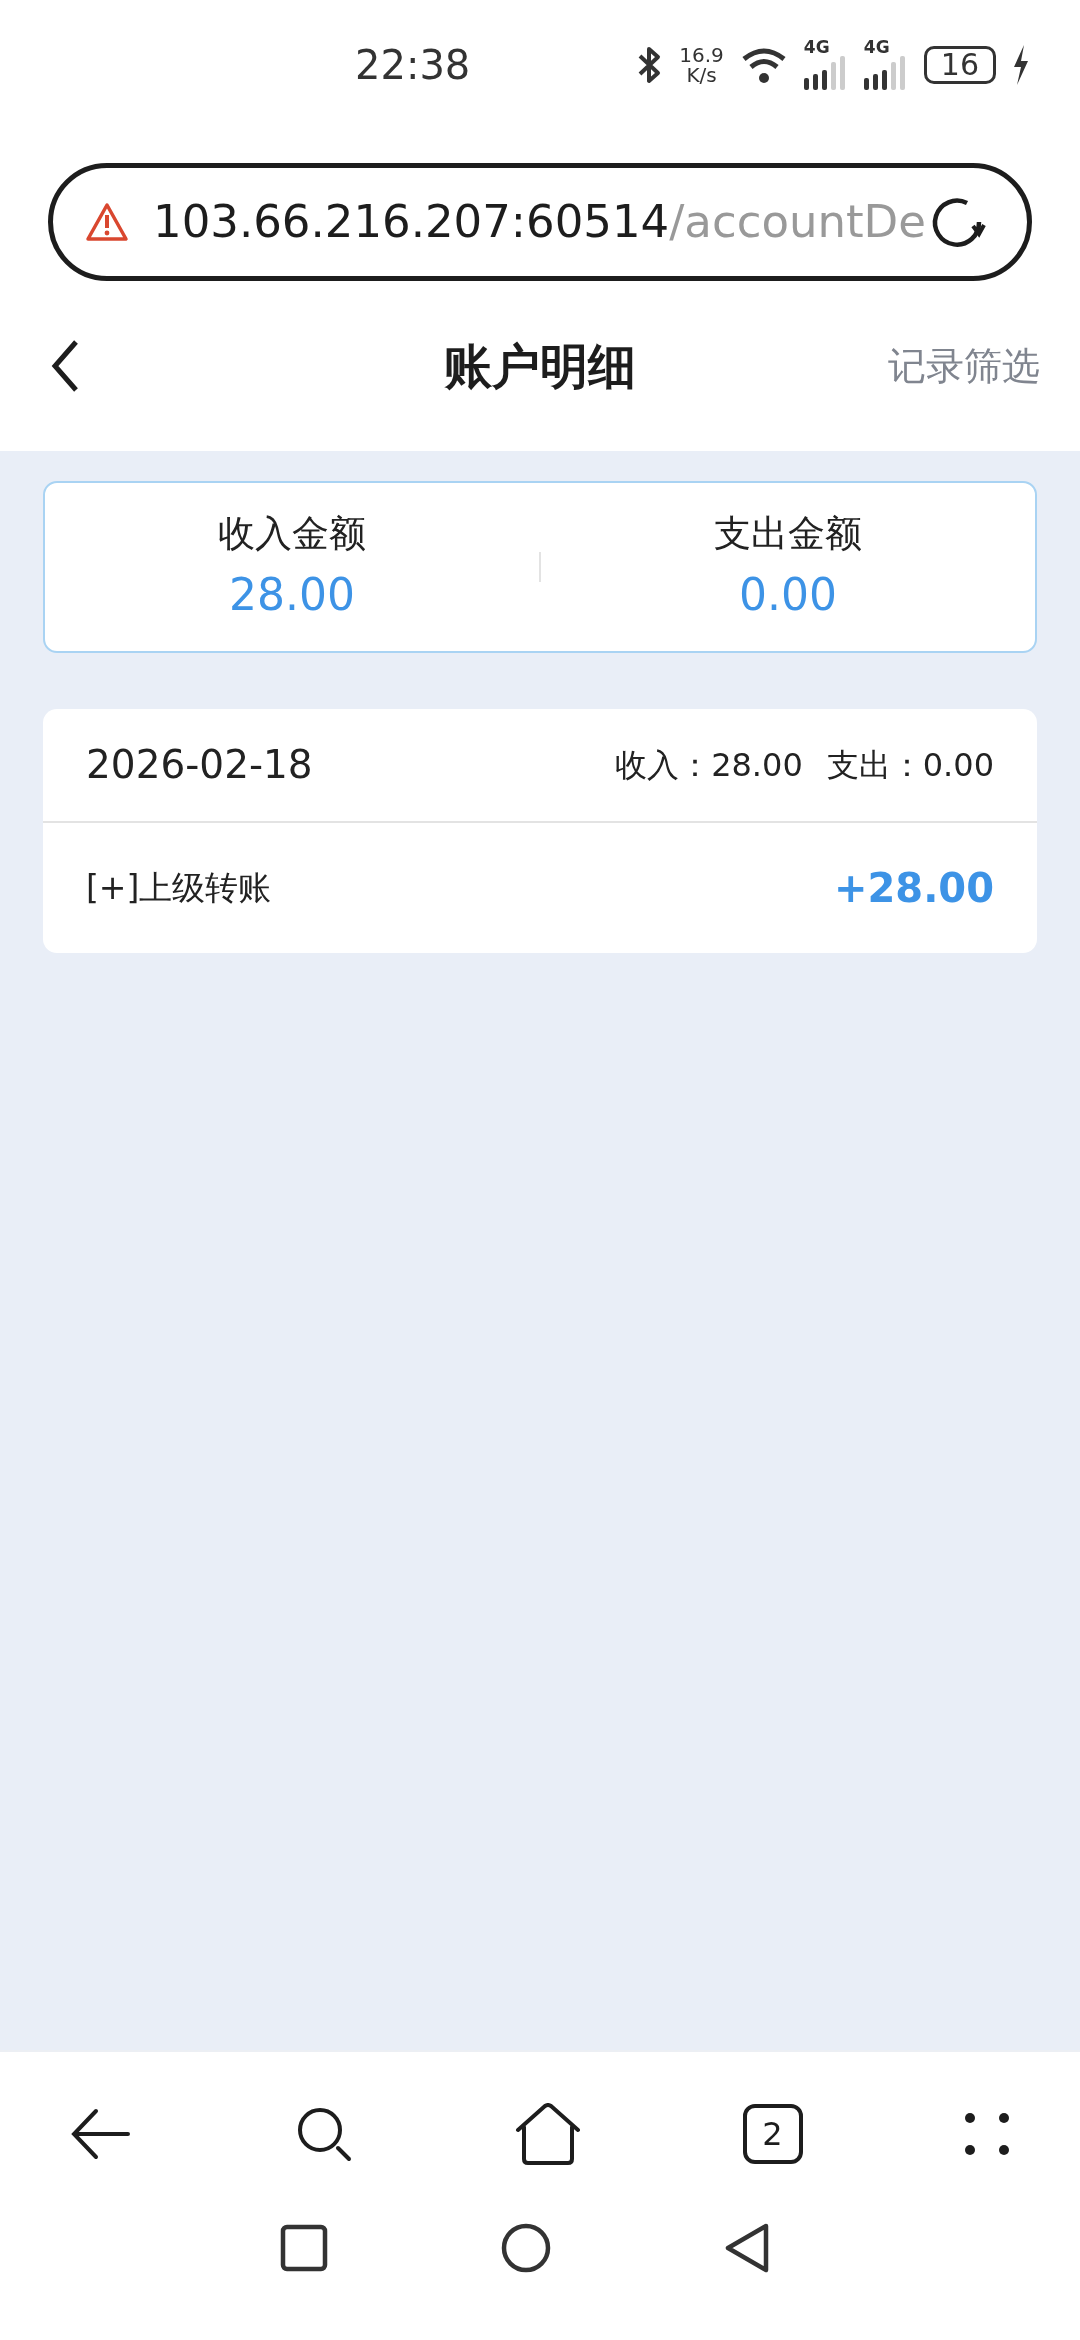 This screenshot has height=2340, width=1080. Describe the element at coordinates (913, 888) in the screenshot. I see `record-amount: +28.00` at that location.